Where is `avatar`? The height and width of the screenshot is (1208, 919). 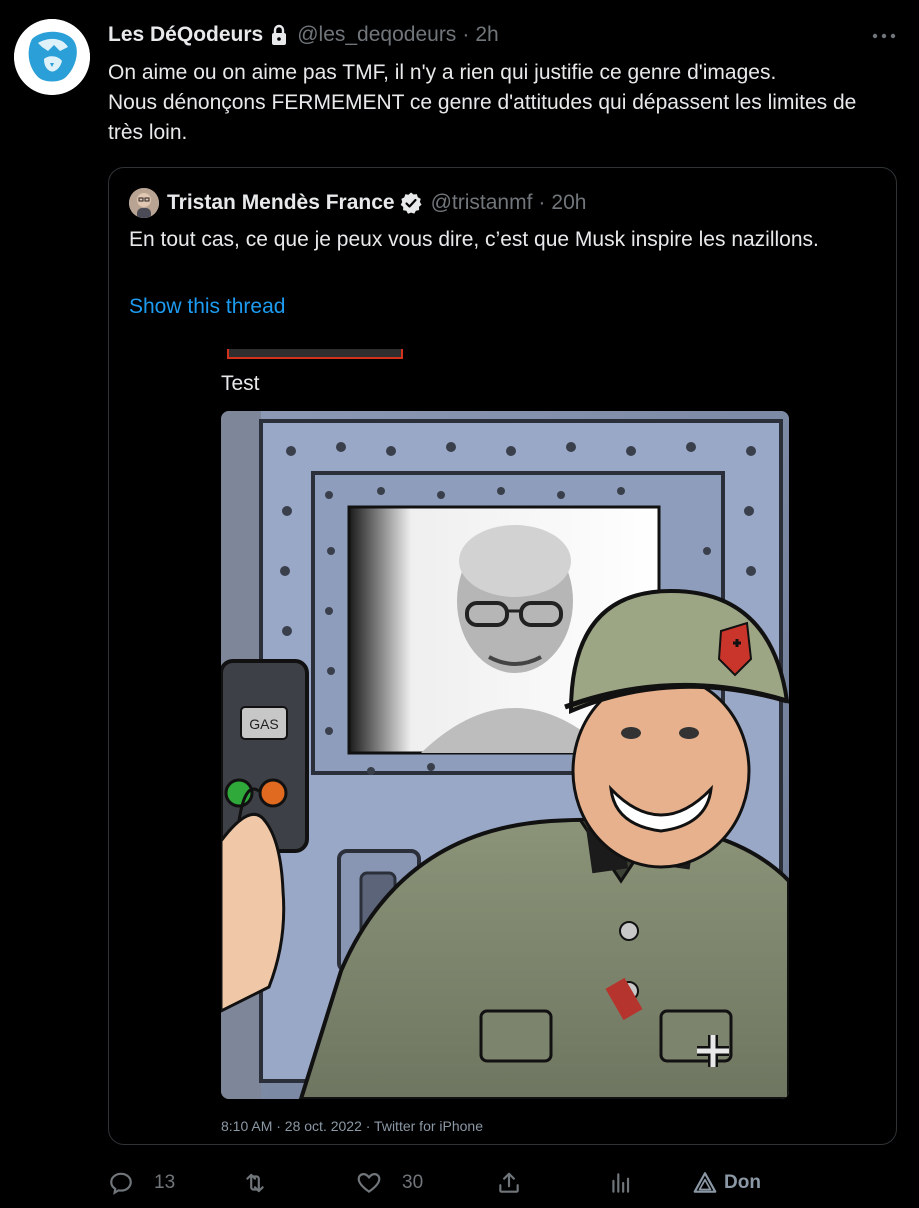 avatar is located at coordinates (52, 57).